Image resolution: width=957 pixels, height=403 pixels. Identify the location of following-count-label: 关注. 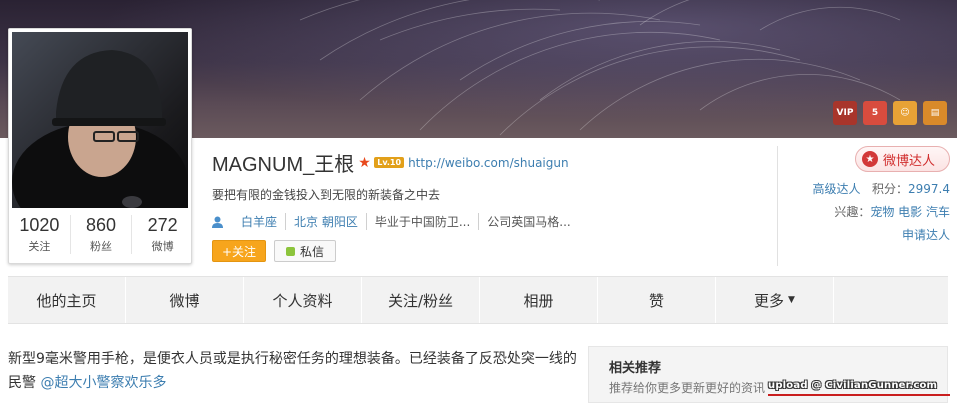
(39, 246).